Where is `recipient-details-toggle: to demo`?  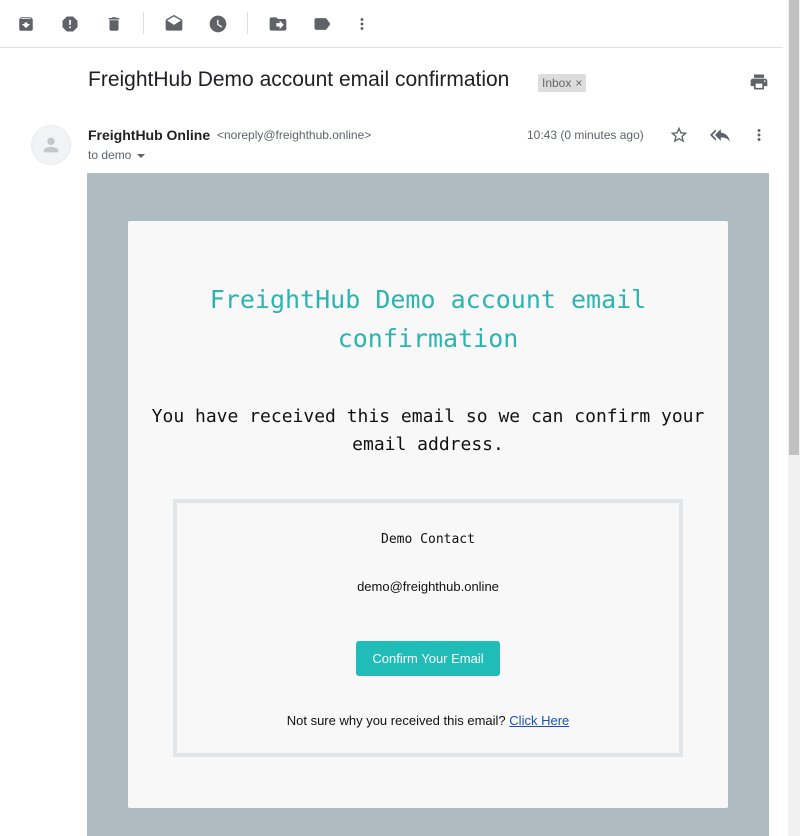
recipient-details-toggle: to demo is located at coordinates (117, 155).